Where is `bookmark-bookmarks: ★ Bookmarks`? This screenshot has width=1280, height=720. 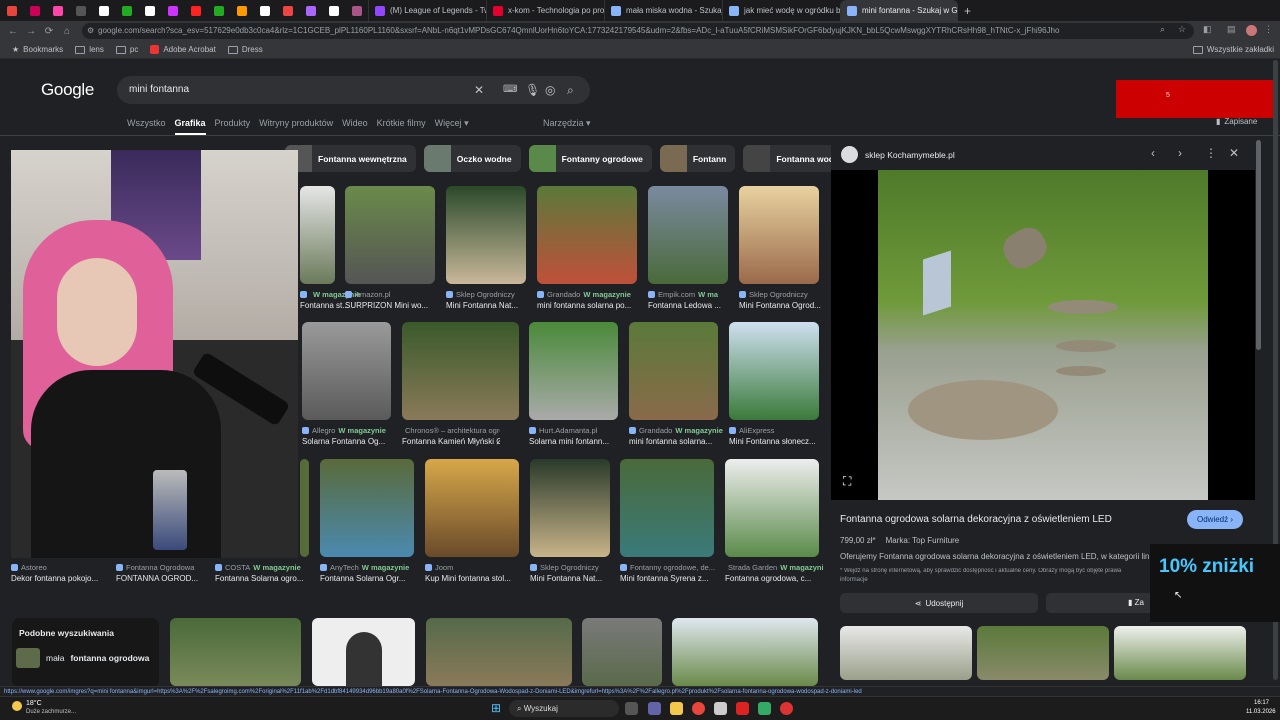
bookmark-bookmarks: ★ Bookmarks is located at coordinates (37, 49).